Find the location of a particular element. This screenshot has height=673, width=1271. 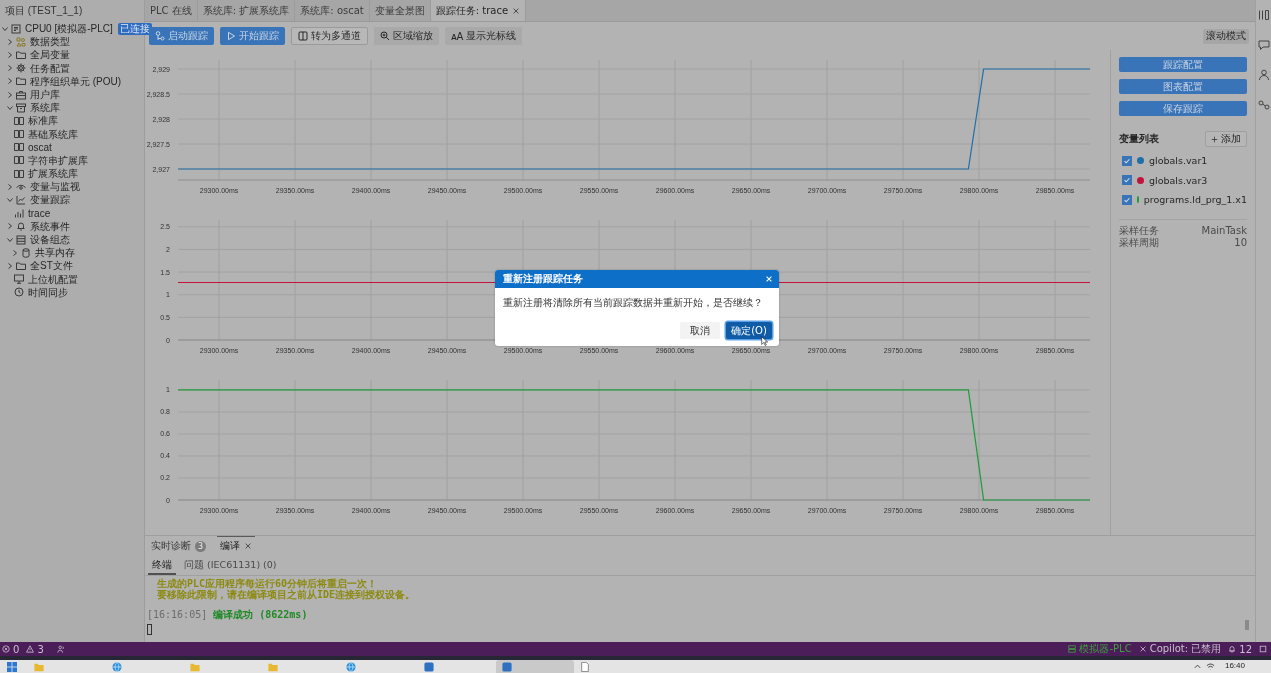

warning-icon is located at coordinates (30, 649).